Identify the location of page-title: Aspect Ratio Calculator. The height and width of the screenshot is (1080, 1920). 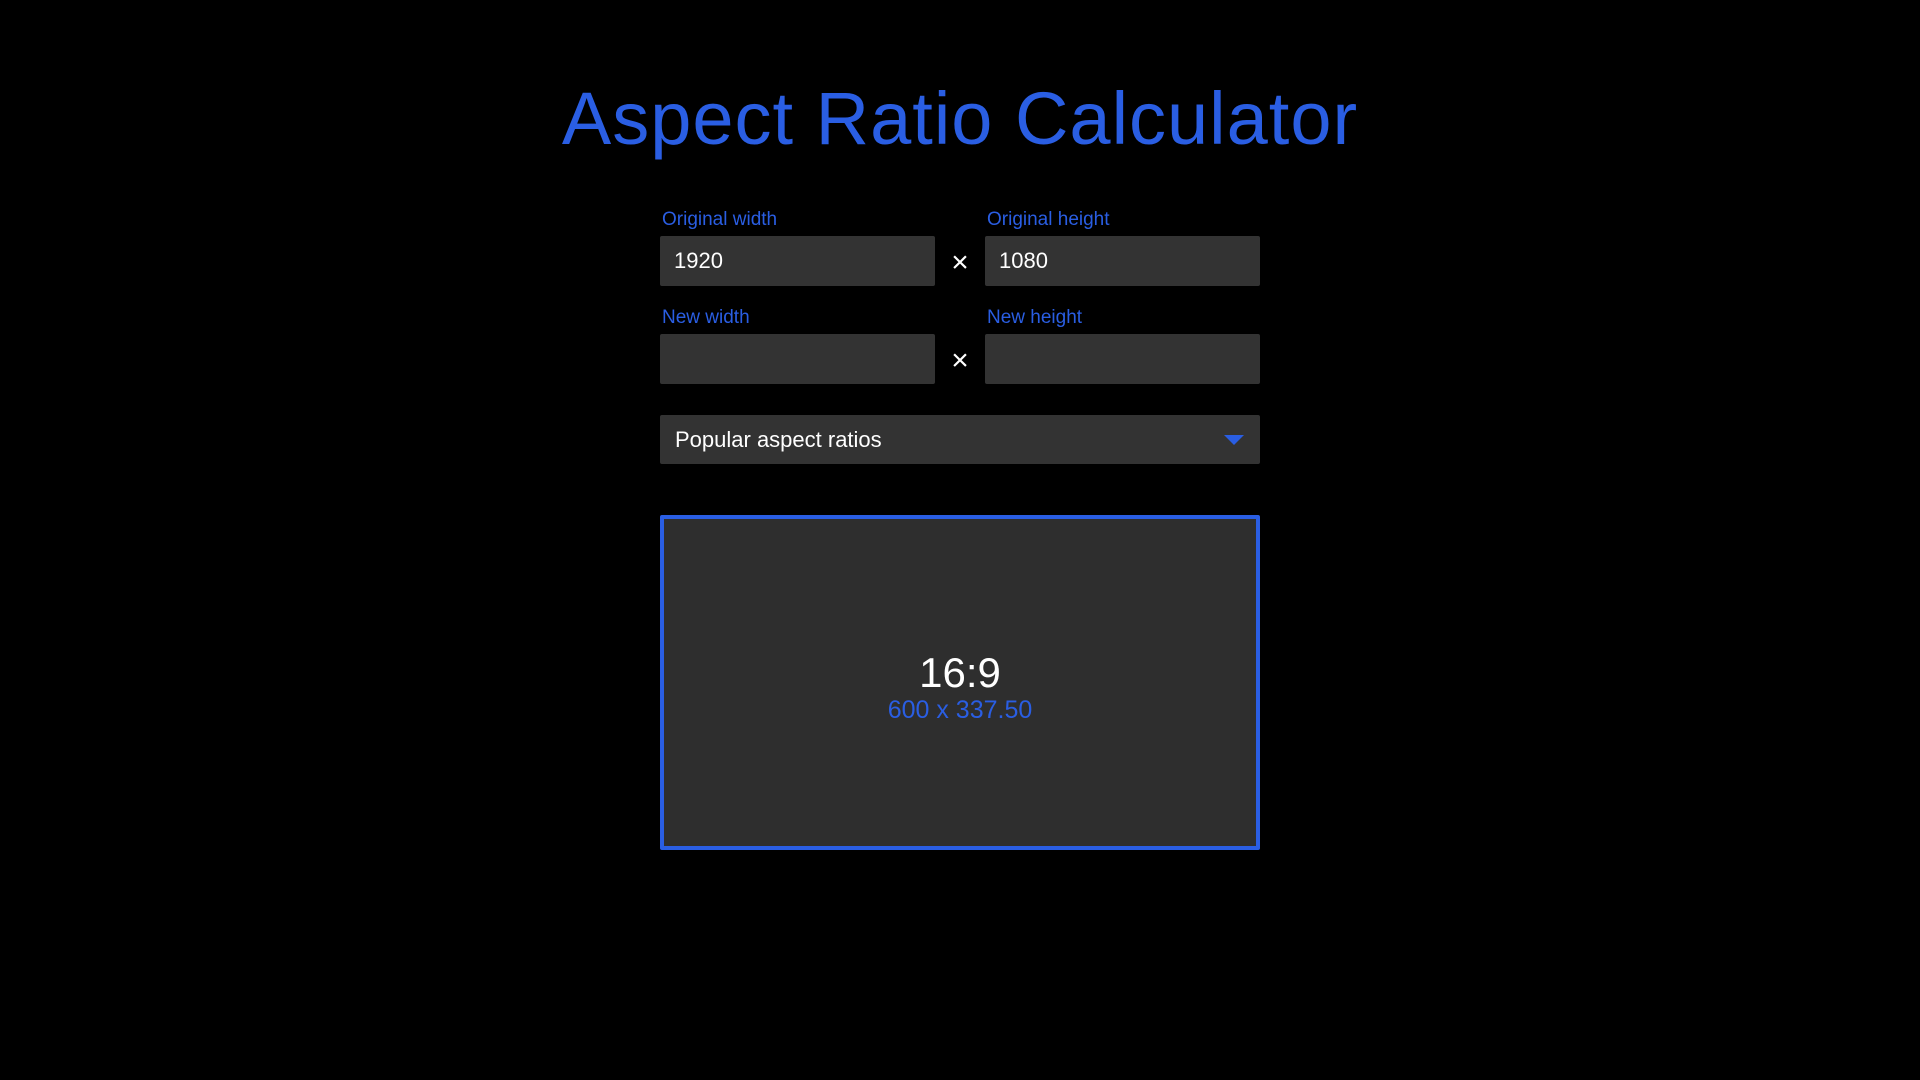
(960, 118).